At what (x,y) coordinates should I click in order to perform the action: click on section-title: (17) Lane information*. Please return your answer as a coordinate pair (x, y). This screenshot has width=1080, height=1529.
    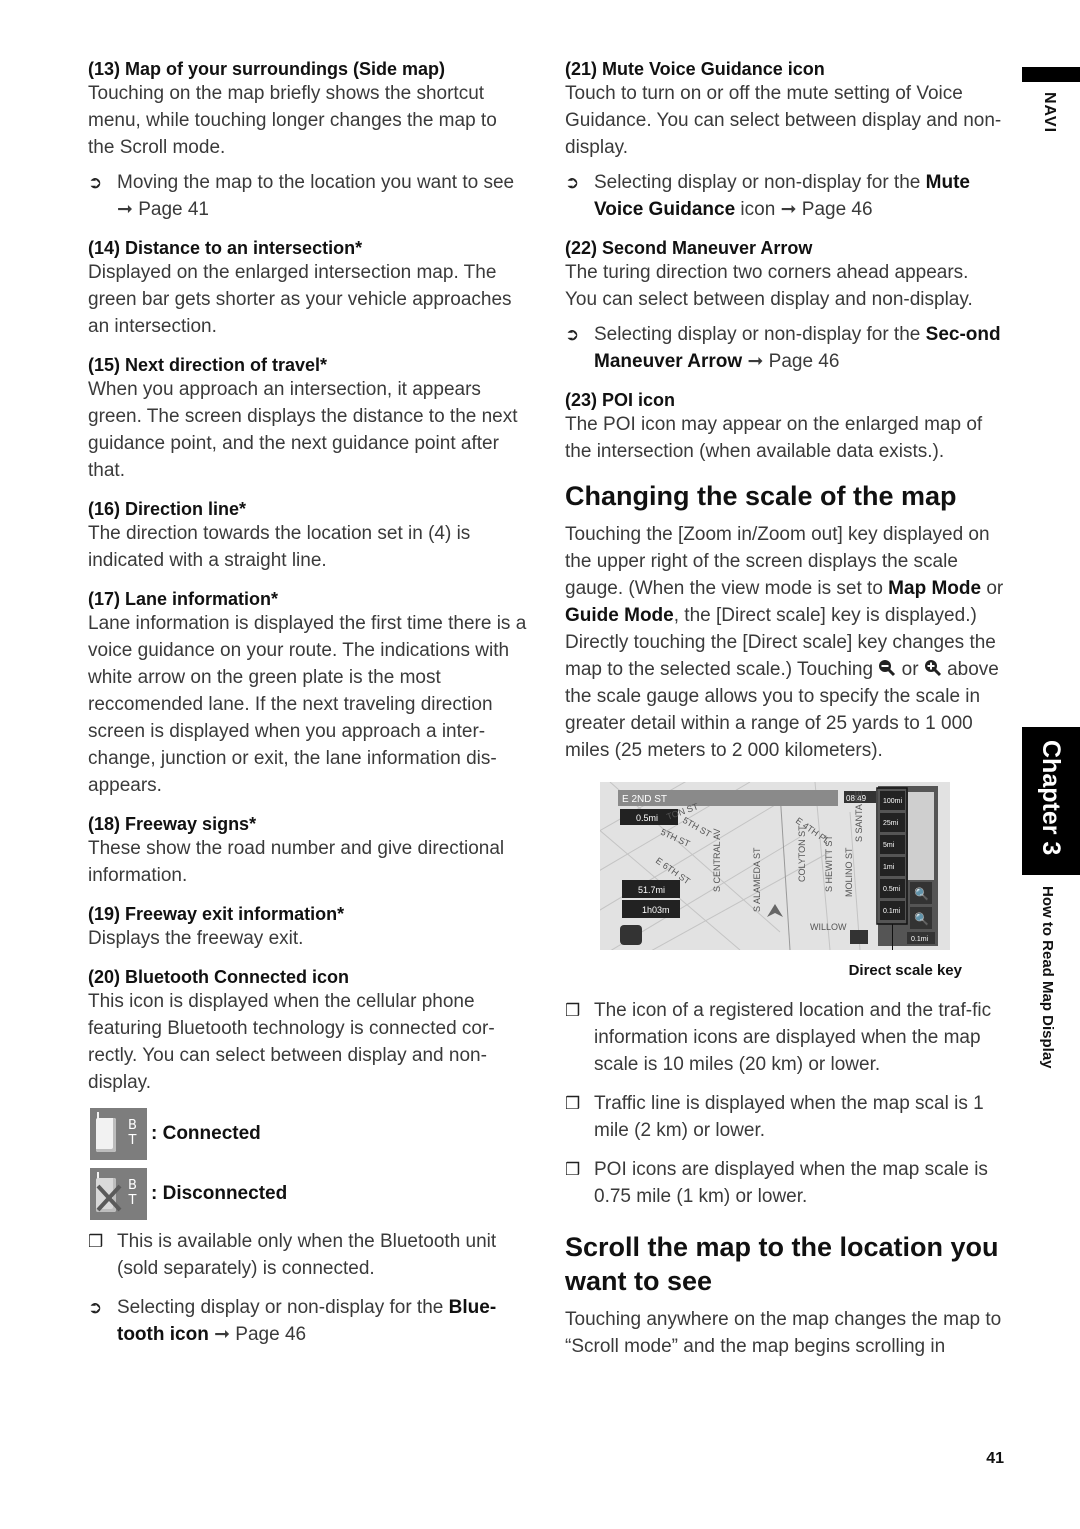
    Looking at the image, I should click on (183, 599).